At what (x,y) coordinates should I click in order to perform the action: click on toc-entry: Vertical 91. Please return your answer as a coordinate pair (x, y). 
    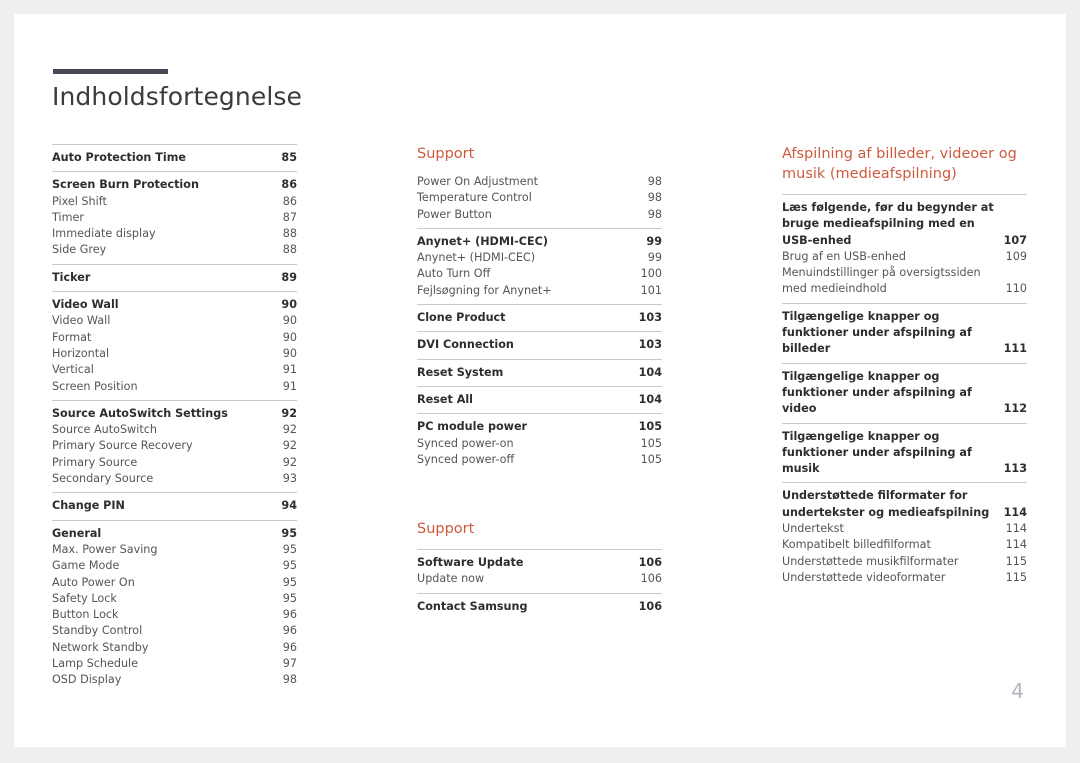
    Looking at the image, I should click on (174, 370).